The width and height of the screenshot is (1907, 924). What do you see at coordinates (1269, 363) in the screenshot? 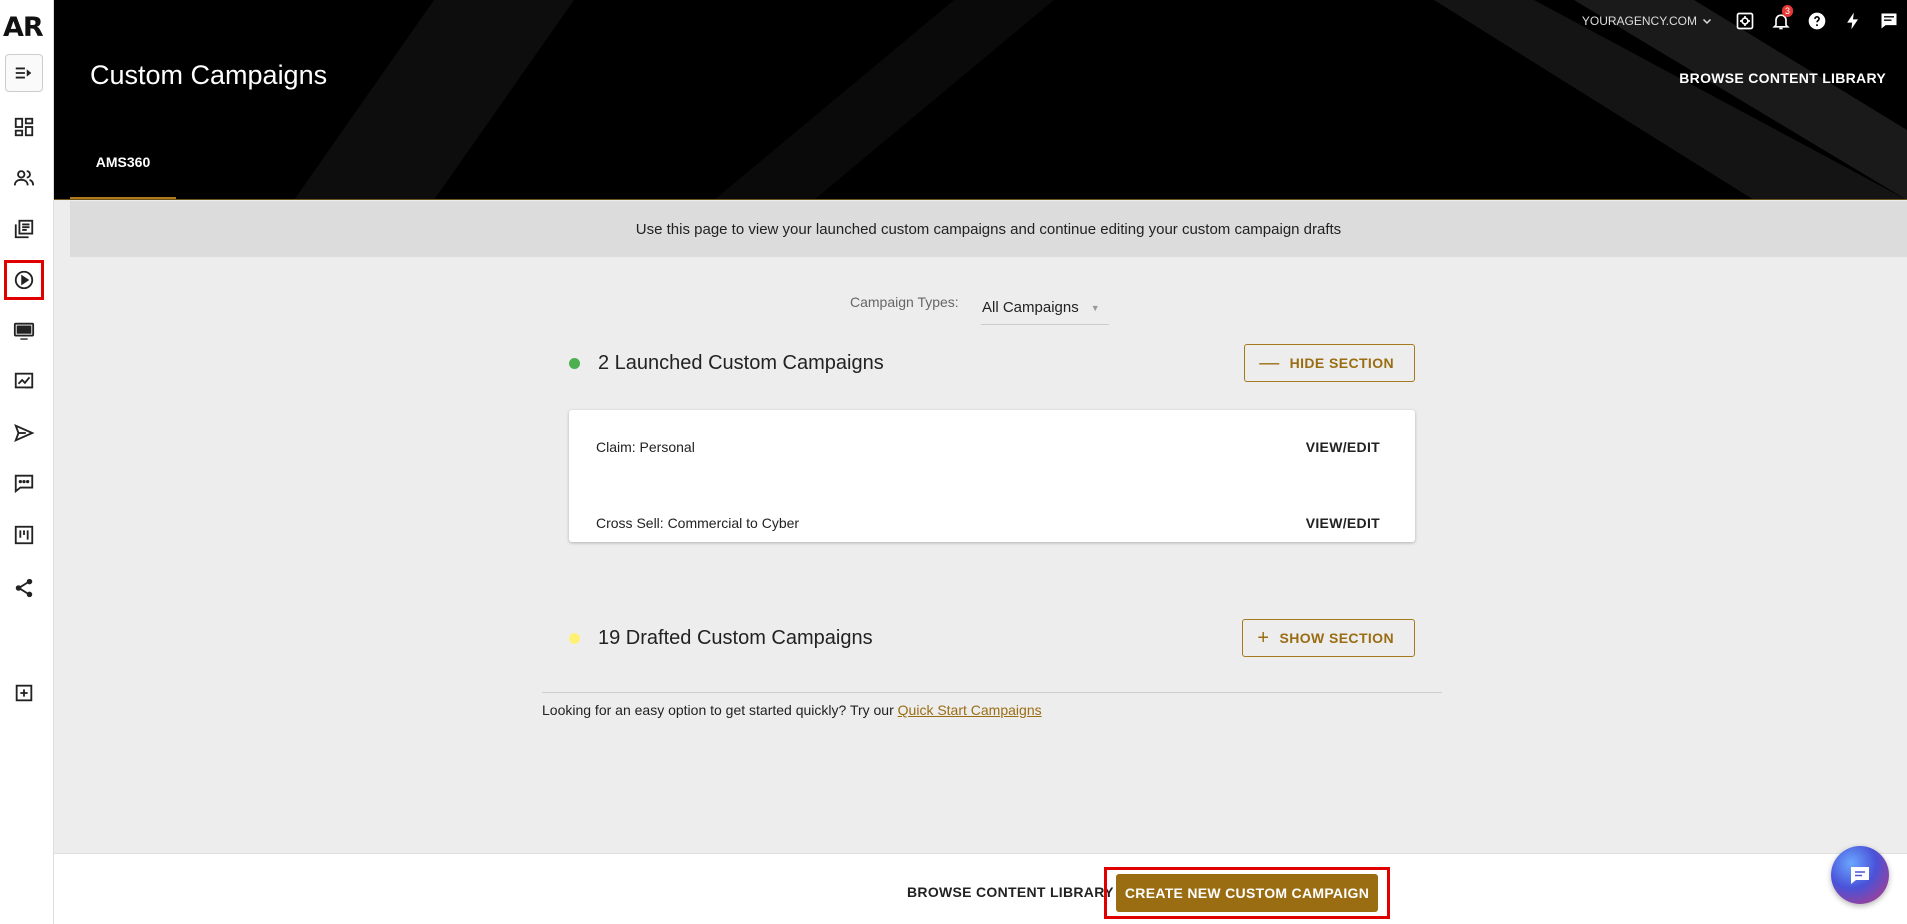
I see `minus-icon: —` at bounding box center [1269, 363].